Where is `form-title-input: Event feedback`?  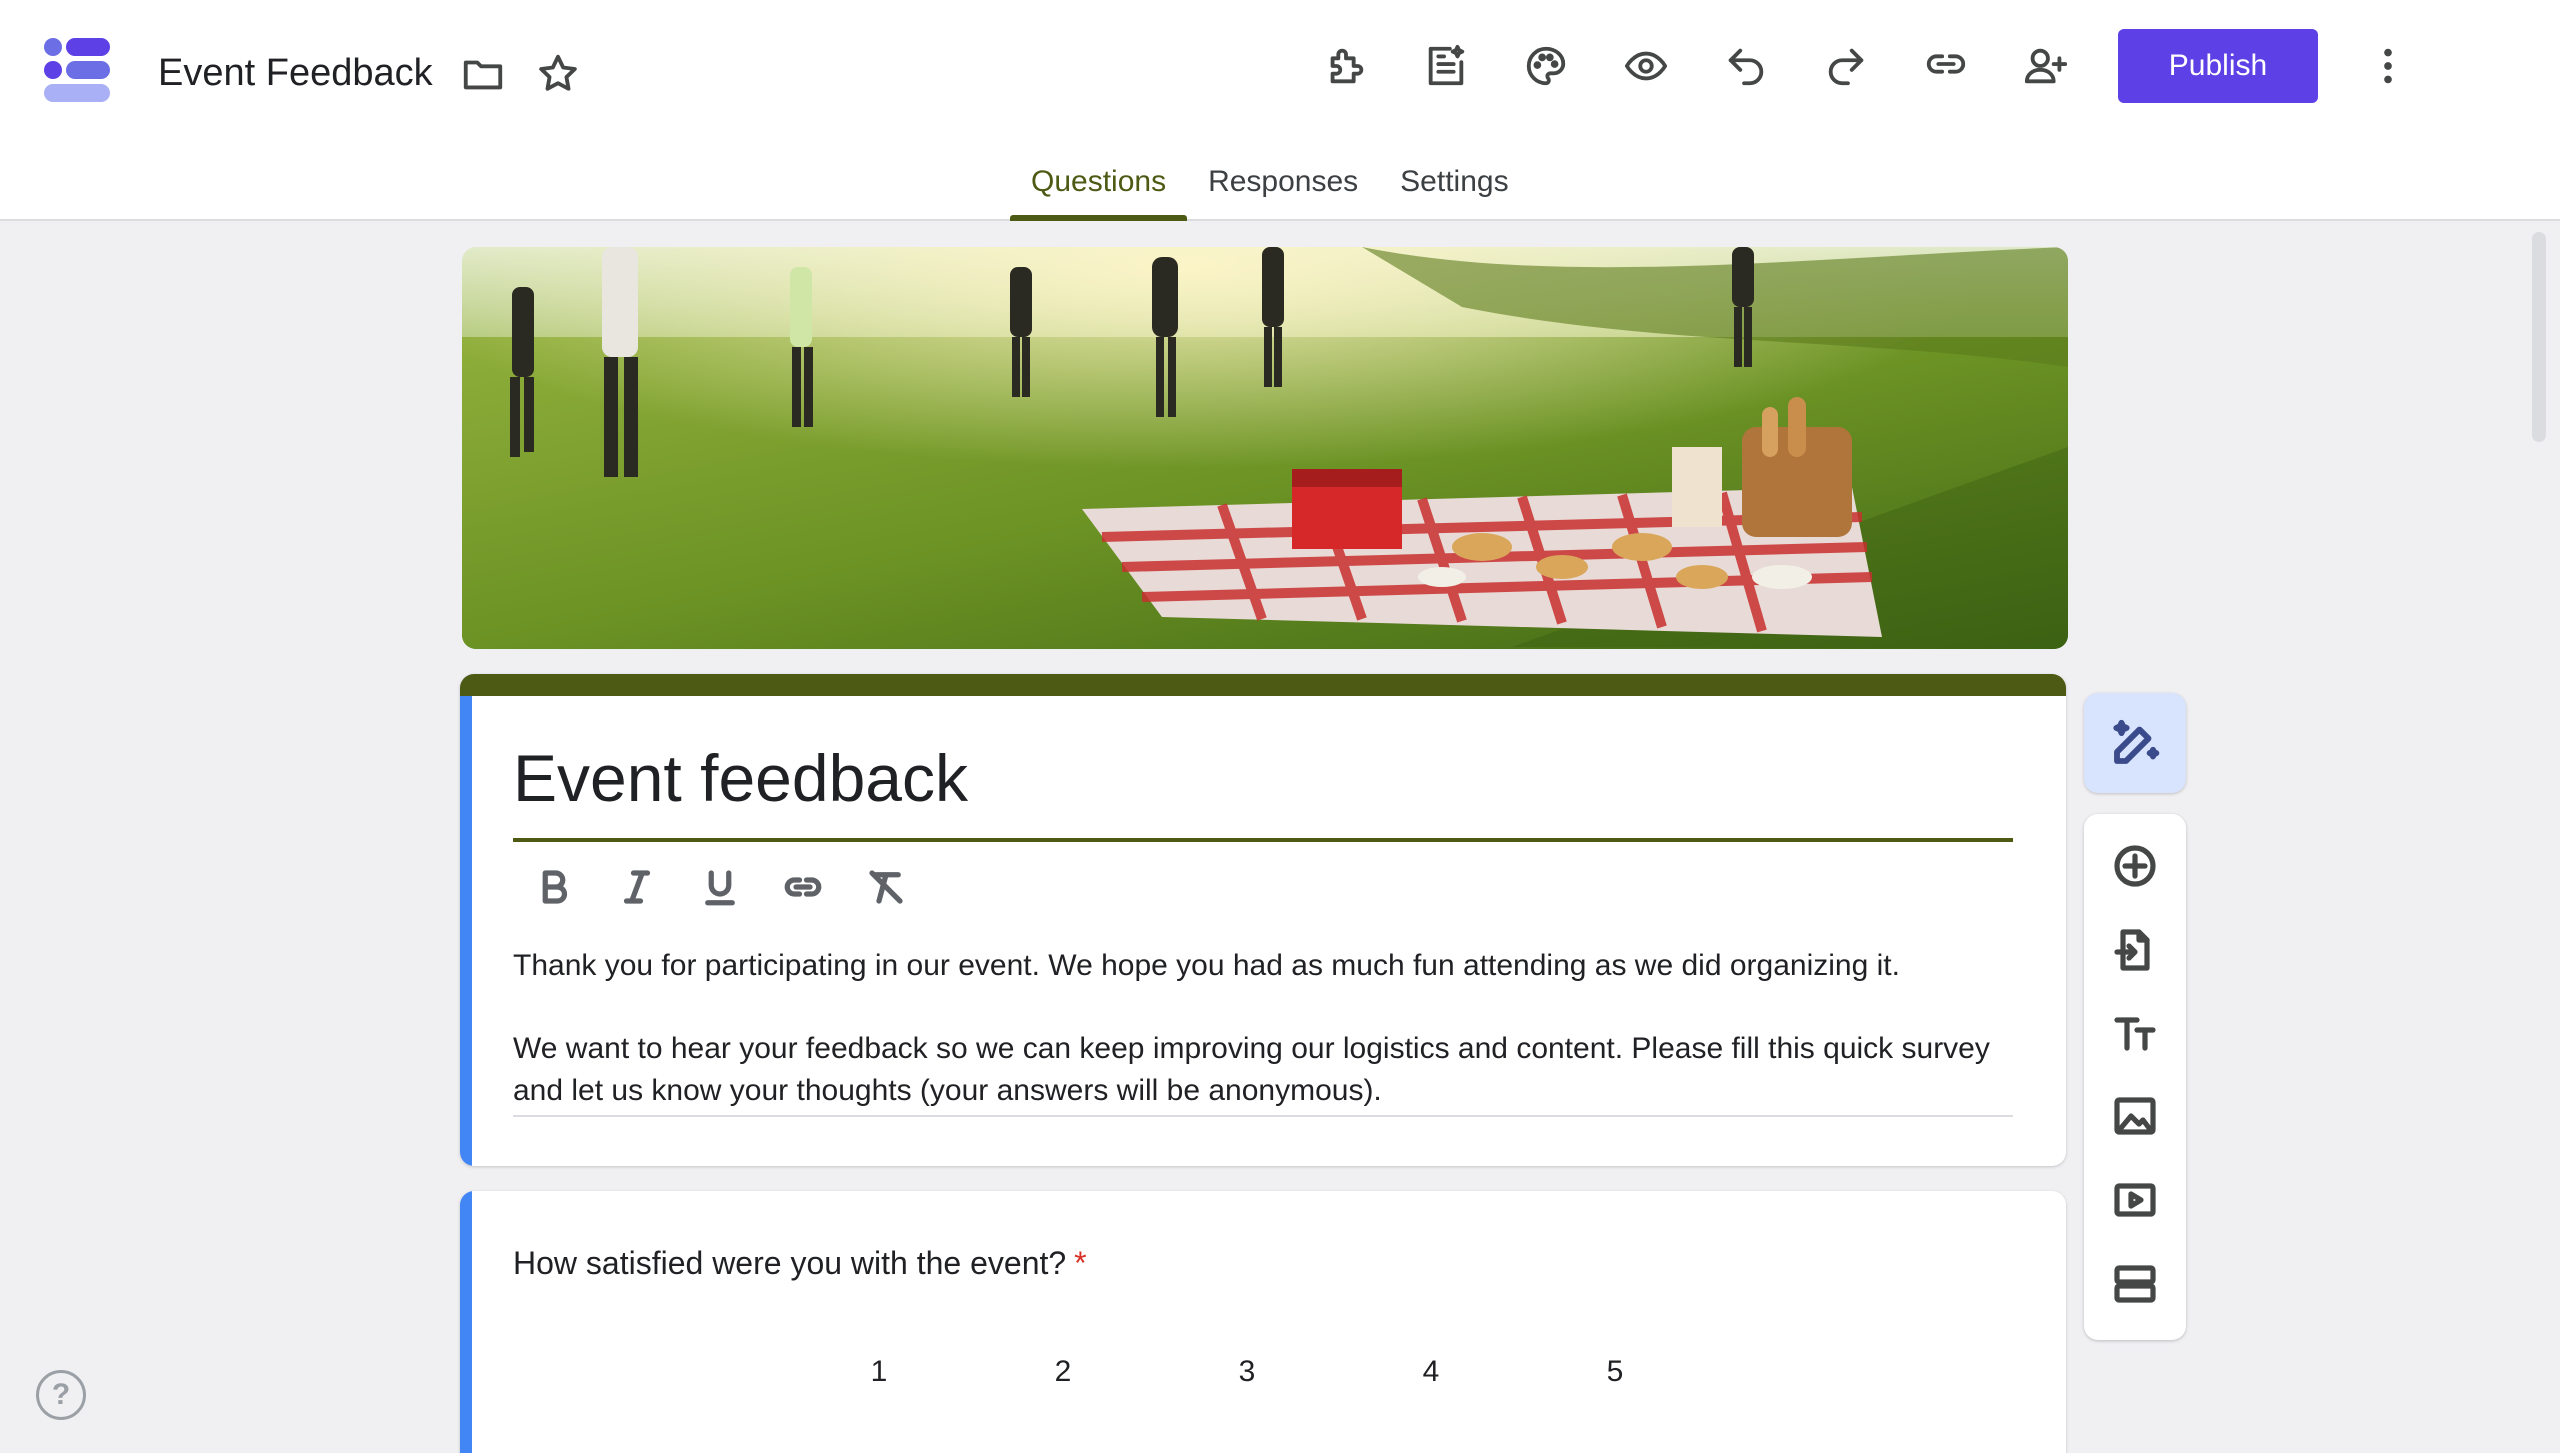 form-title-input: Event feedback is located at coordinates (740, 778).